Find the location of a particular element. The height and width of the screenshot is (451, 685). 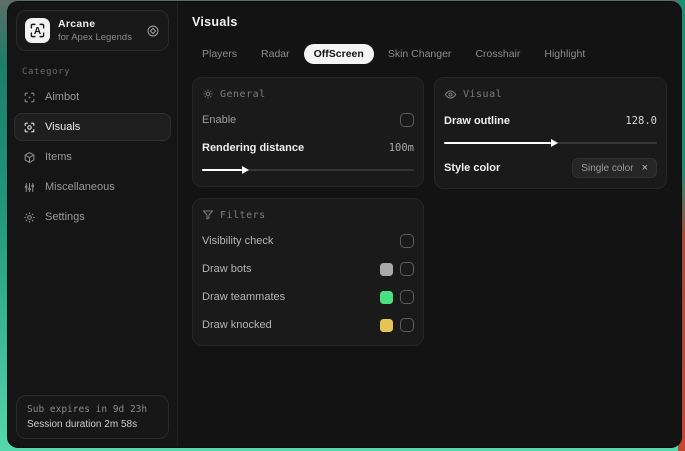

sidebar-item-visuals: Visuals is located at coordinates (92, 127).